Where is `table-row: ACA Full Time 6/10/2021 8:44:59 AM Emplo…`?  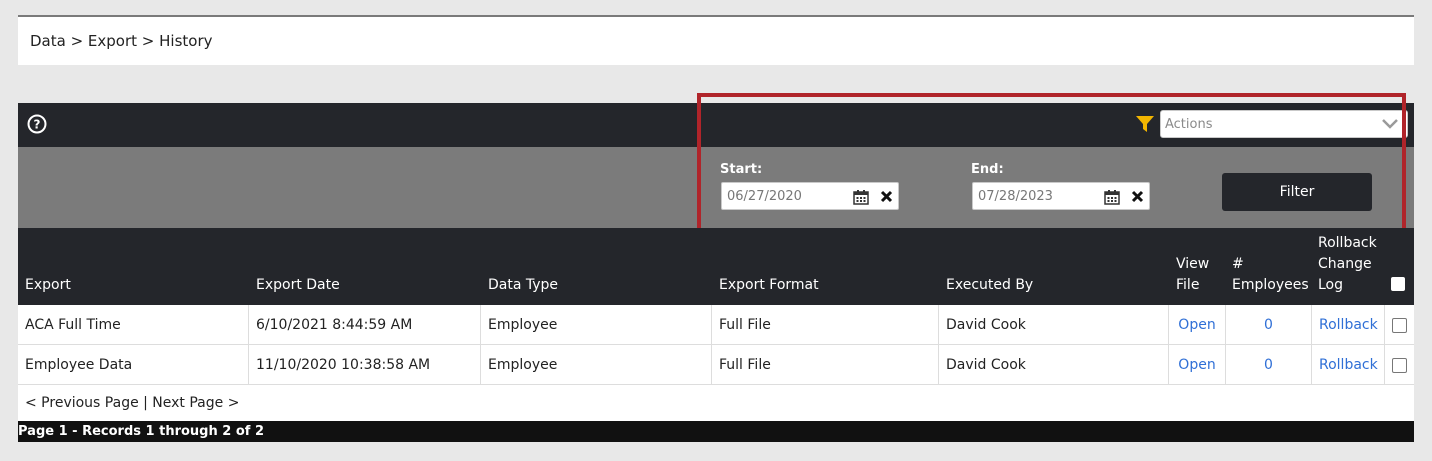
table-row: ACA Full Time 6/10/2021 8:44:59 AM Emplo… is located at coordinates (716, 325).